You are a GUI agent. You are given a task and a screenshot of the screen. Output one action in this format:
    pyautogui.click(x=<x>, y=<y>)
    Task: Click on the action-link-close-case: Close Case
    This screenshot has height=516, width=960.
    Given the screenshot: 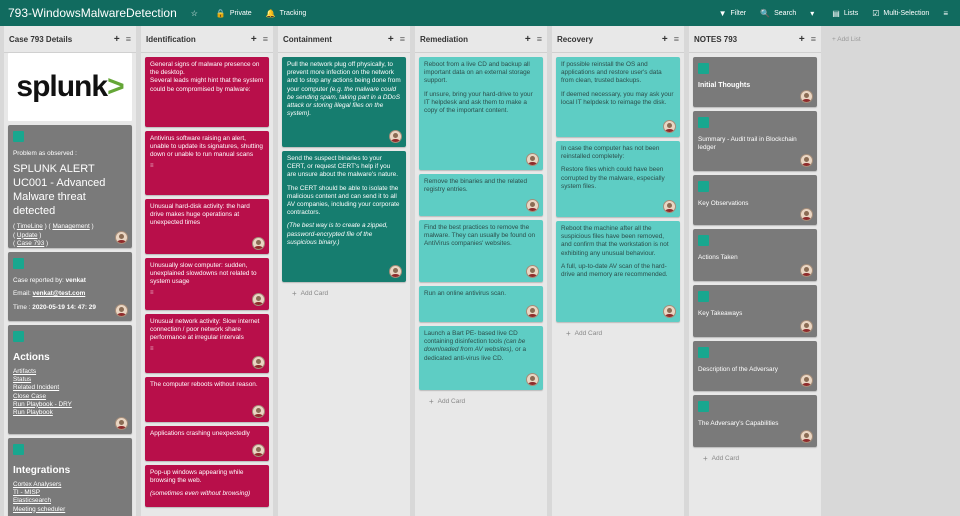 What is the action you would take?
    pyautogui.click(x=70, y=397)
    